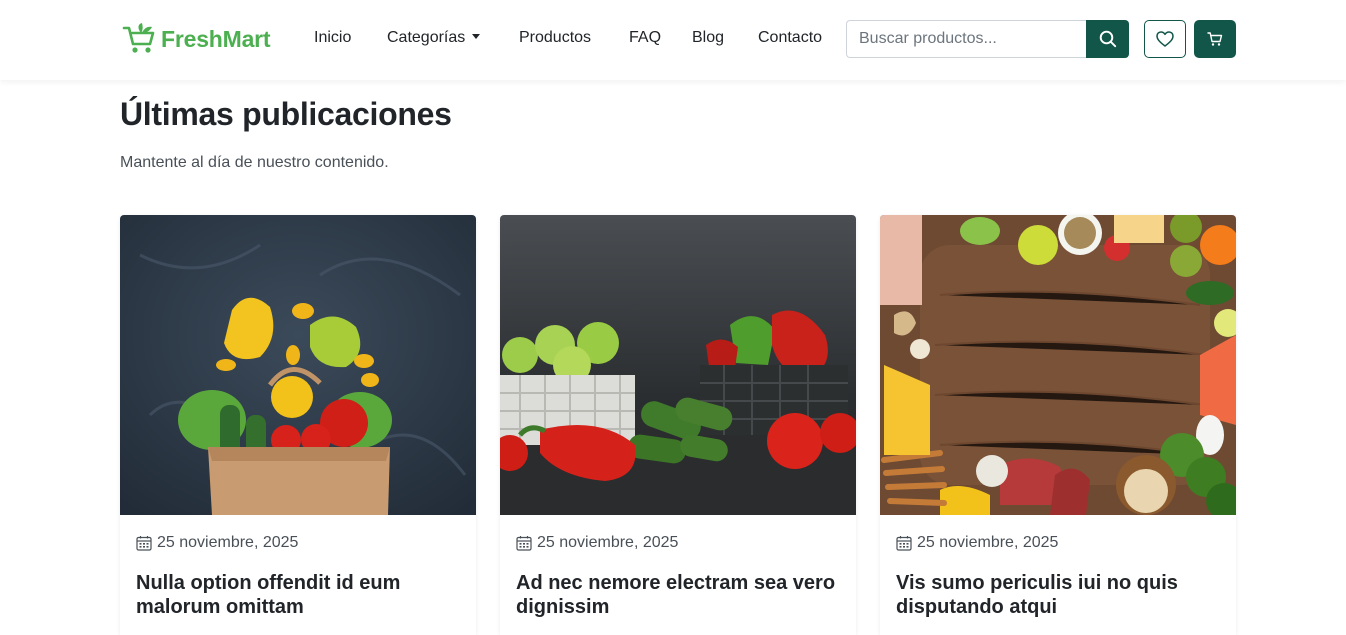 The height and width of the screenshot is (635, 1346). I want to click on search-icon, so click(1107, 39).